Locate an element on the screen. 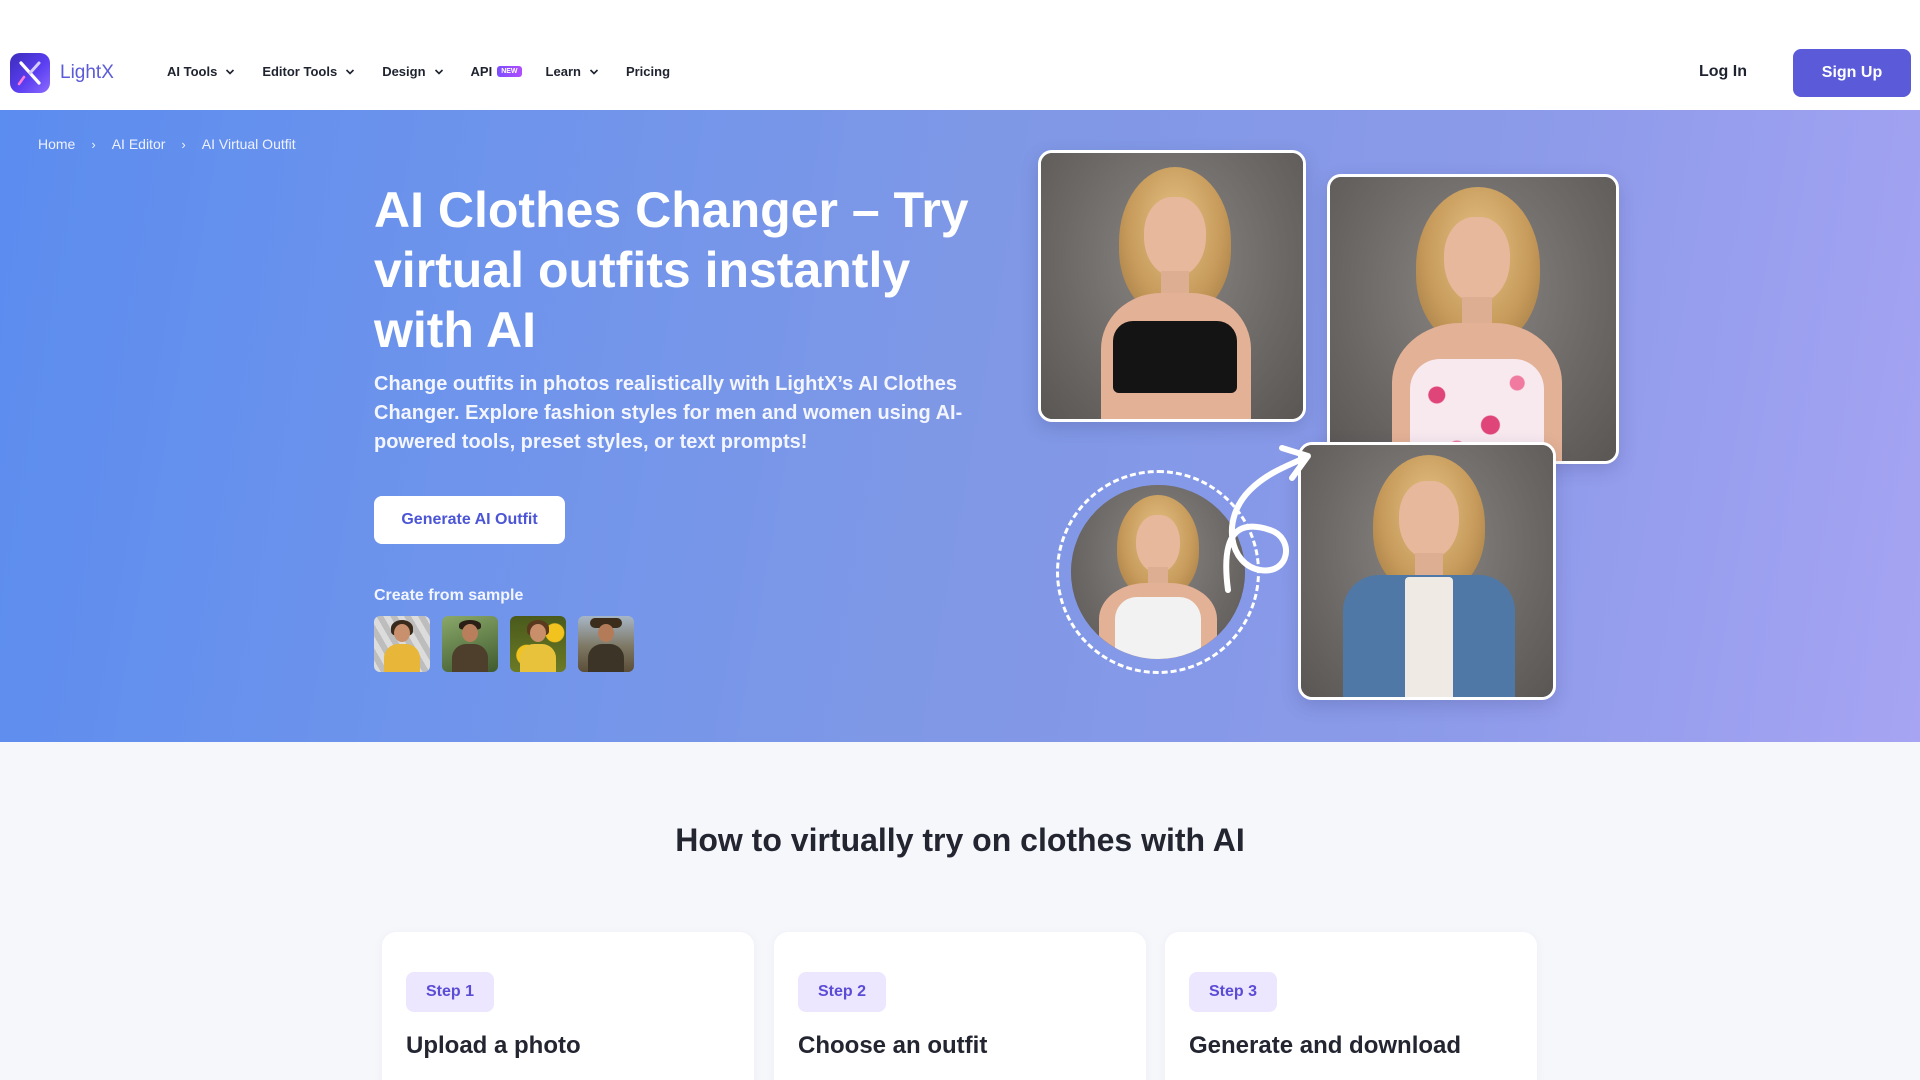 This screenshot has width=1920, height=1080. breadcrumb-current: AI Virtual Outfit is located at coordinates (248, 144).